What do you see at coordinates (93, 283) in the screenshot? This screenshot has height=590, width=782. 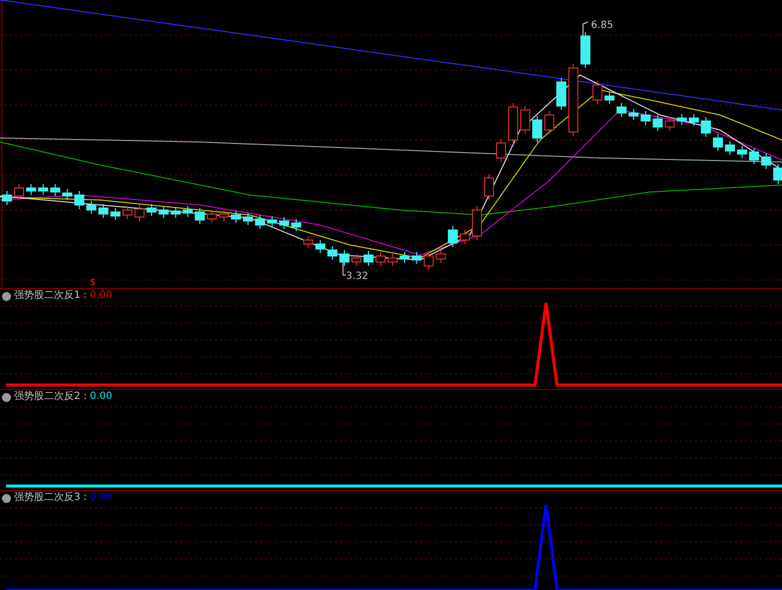 I see `signal-marker: $` at bounding box center [93, 283].